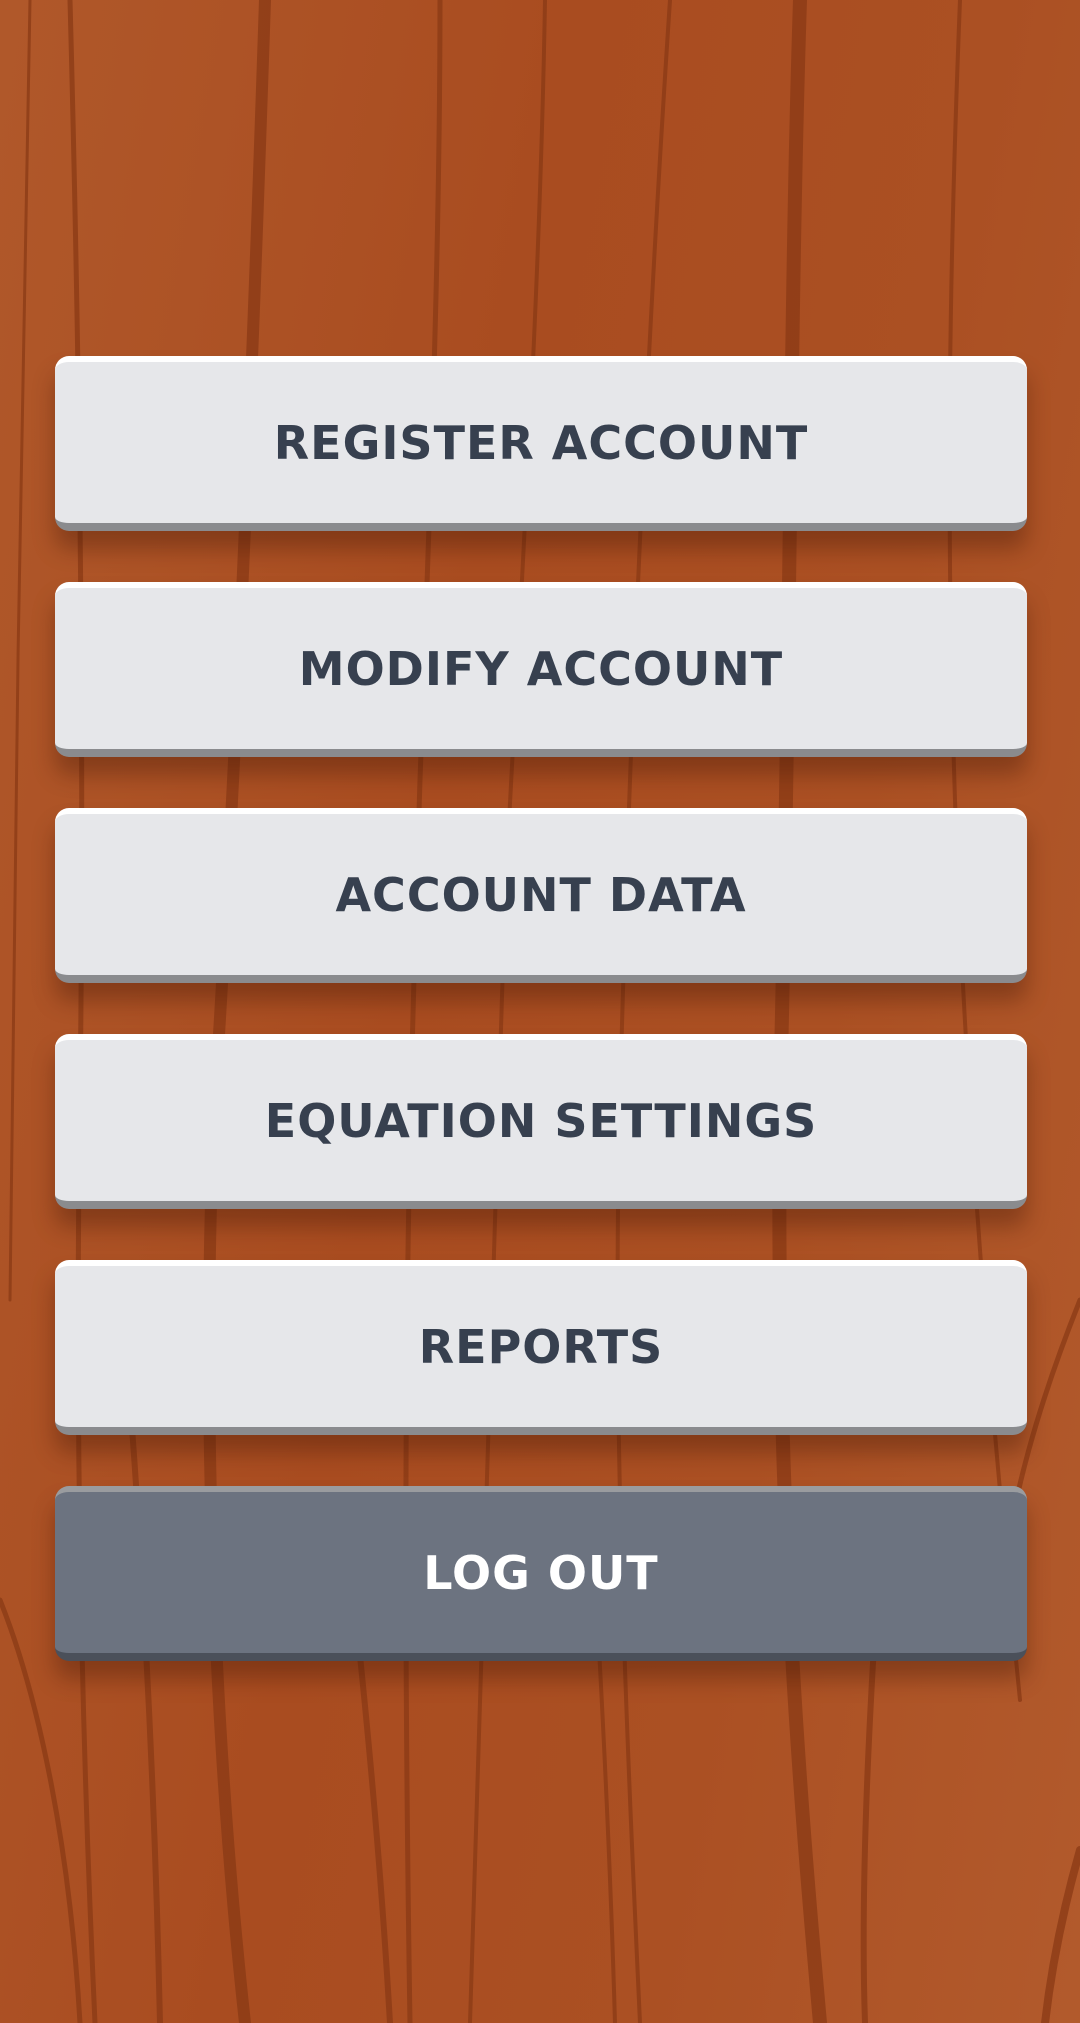 The width and height of the screenshot is (1080, 2023). Describe the element at coordinates (541, 895) in the screenshot. I see `account-data-button: ACCOUNT DATA` at that location.